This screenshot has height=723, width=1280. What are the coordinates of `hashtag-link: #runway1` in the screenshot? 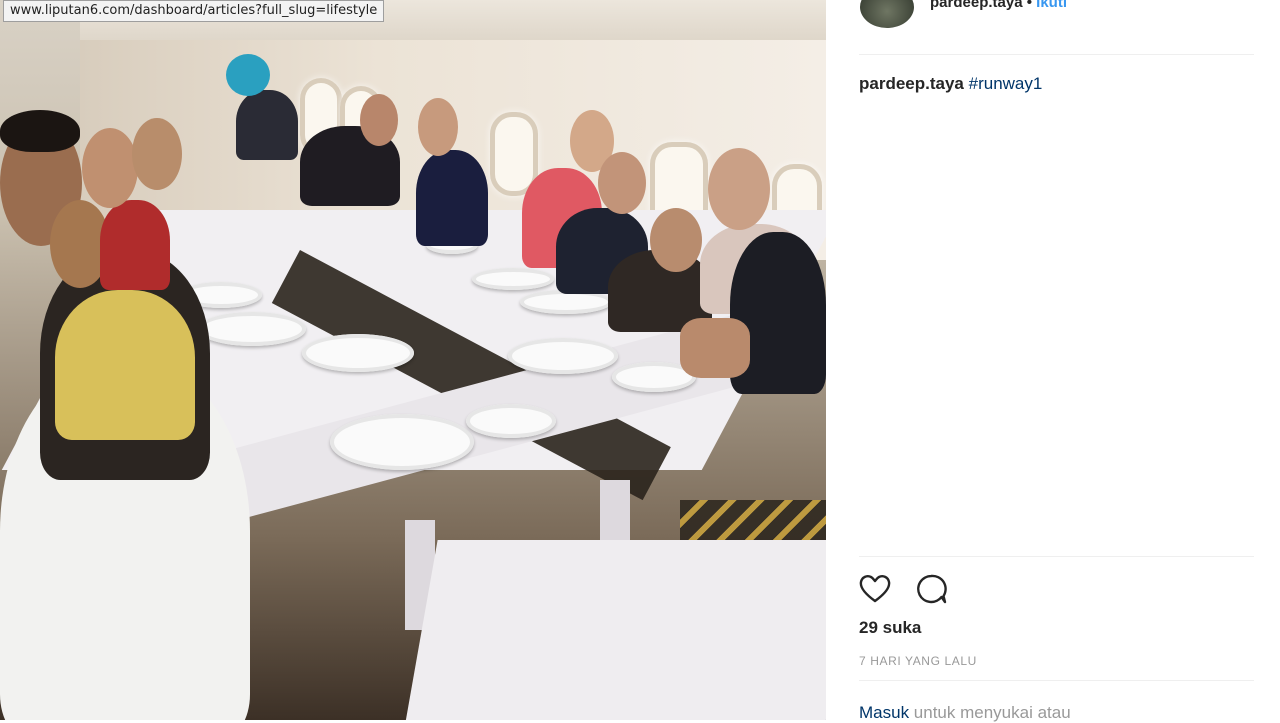 It's located at (1006, 83).